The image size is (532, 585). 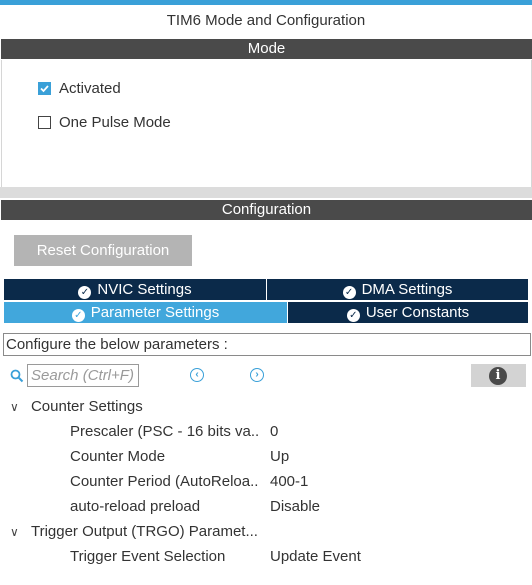 I want to click on search-icon, so click(x=17, y=376).